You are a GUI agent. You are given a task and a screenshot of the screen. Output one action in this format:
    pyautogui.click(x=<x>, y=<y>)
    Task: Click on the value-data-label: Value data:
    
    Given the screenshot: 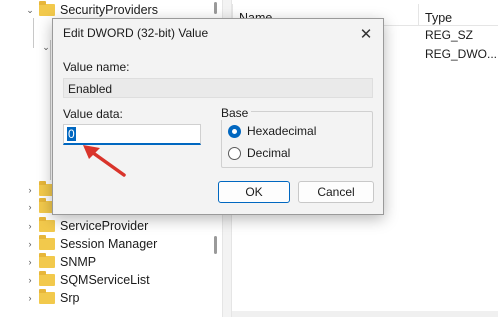 What is the action you would take?
    pyautogui.click(x=93, y=114)
    